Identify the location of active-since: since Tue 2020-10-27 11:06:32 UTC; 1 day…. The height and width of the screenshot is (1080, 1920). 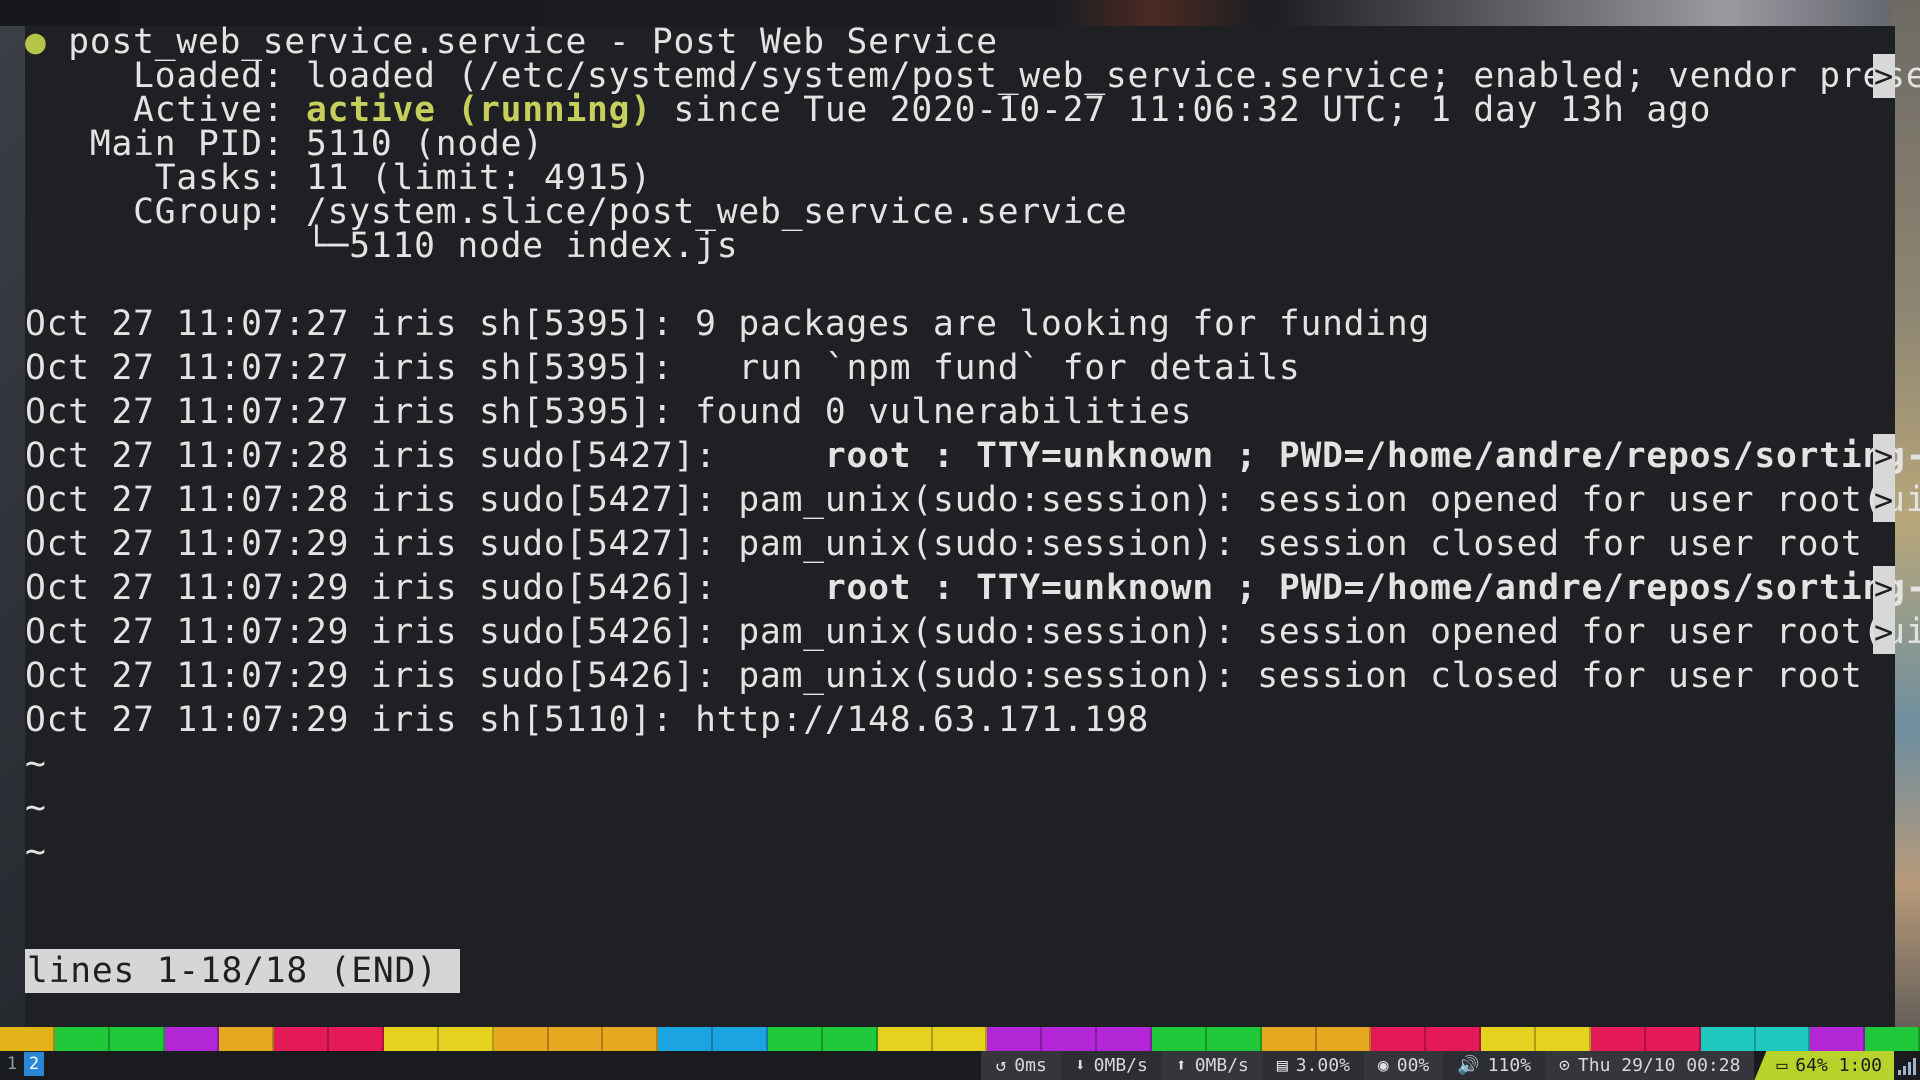
(1181, 110).